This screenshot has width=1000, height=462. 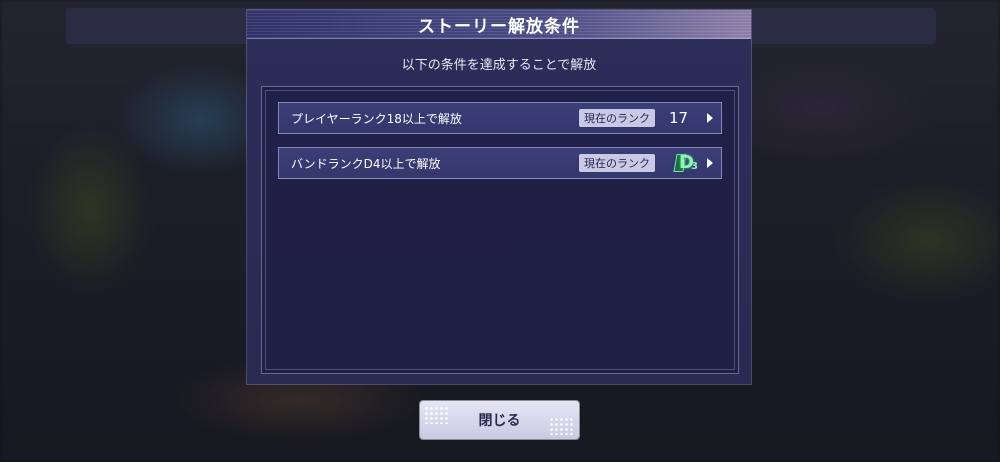 What do you see at coordinates (500, 118) in the screenshot?
I see `condition-row-player-rank: プレイヤーランク18以上で解放 現在のランク 17` at bounding box center [500, 118].